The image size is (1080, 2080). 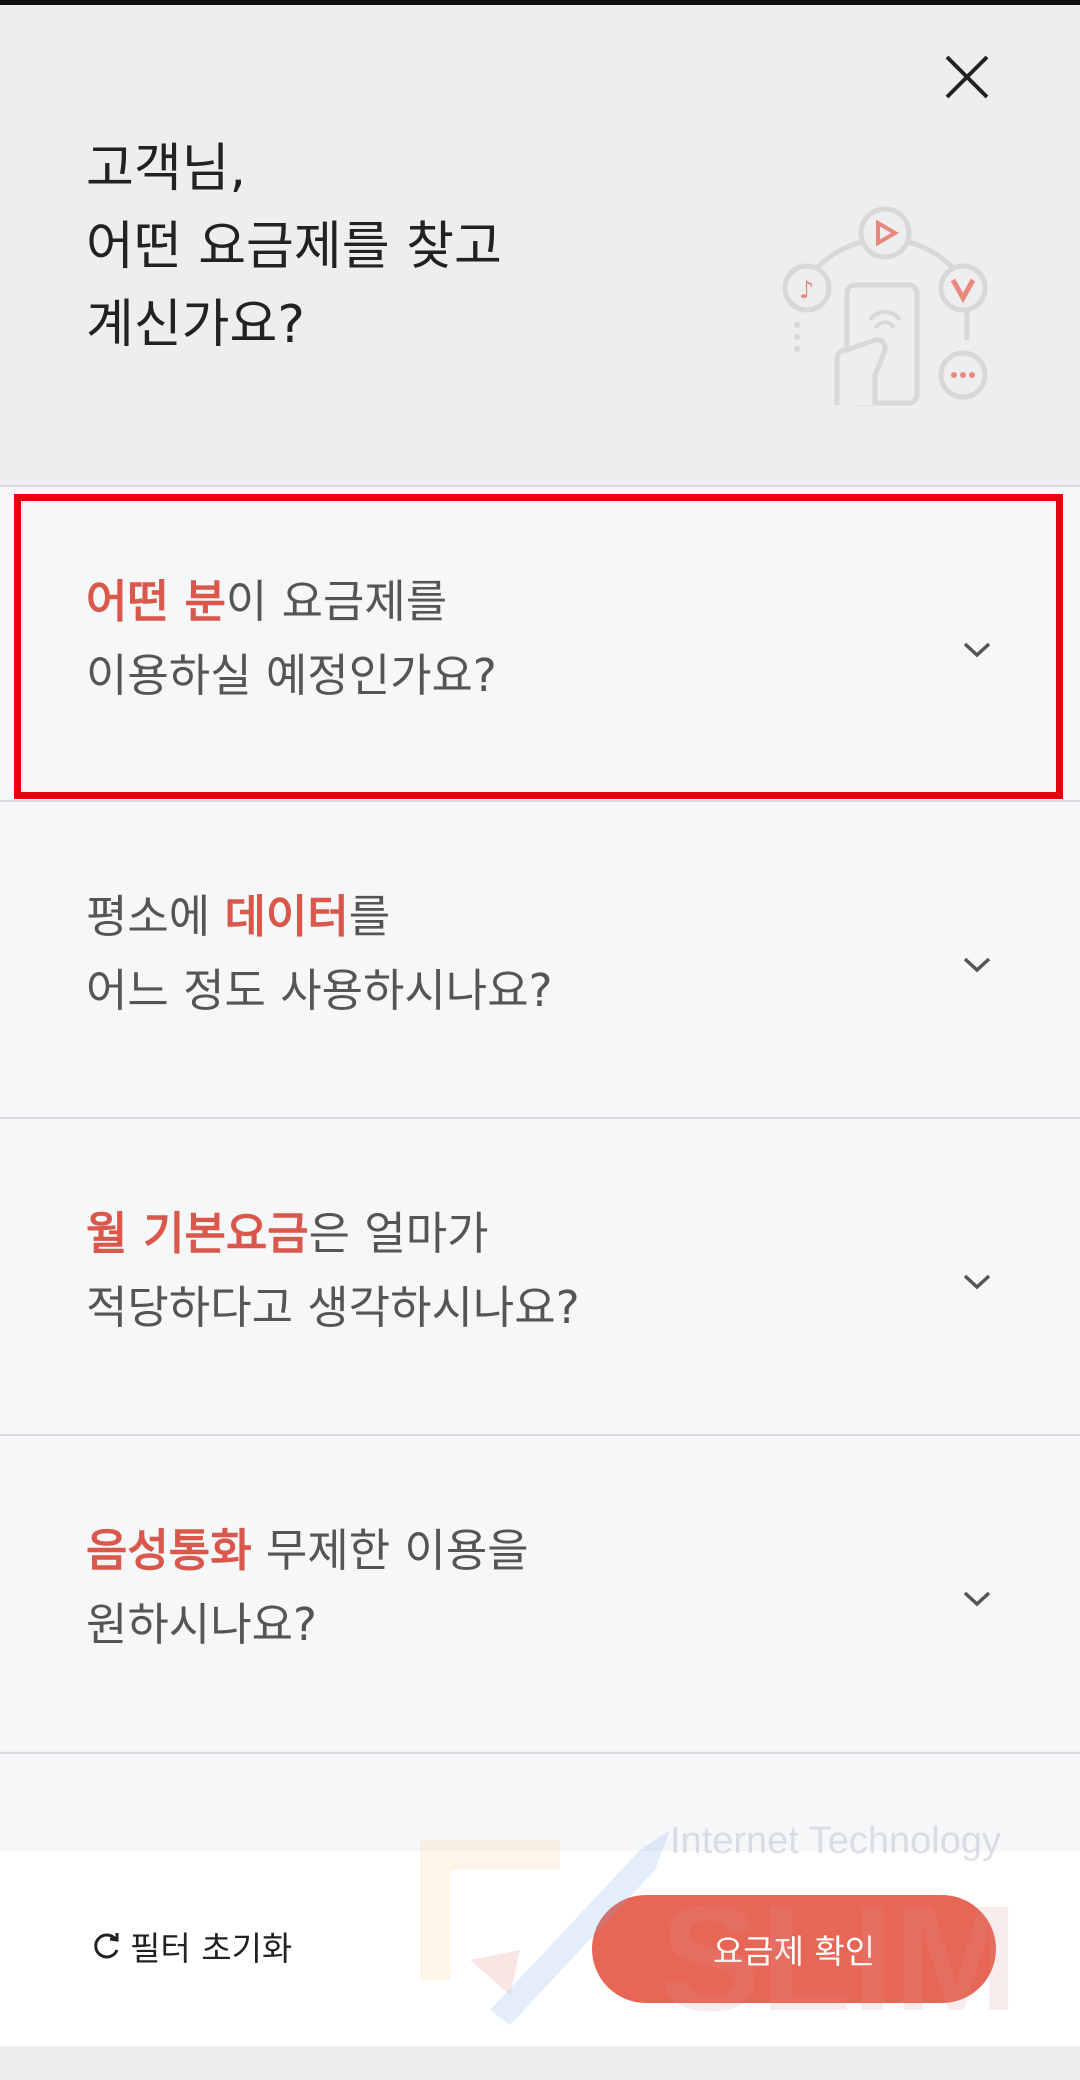 I want to click on question-text: 월 기본요금은 얼마가 적당하다고 생각하시나요?, so click(x=496, y=1271).